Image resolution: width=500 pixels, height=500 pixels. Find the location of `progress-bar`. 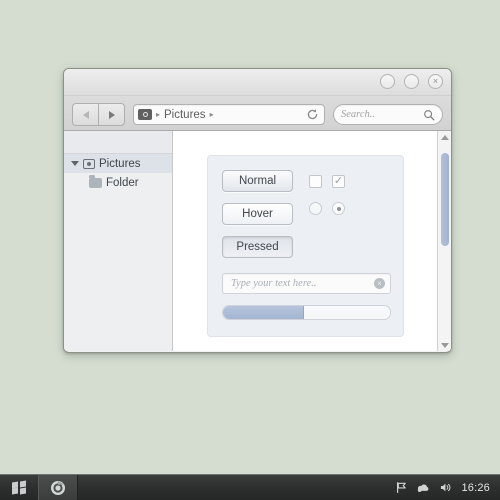

progress-bar is located at coordinates (306, 312).